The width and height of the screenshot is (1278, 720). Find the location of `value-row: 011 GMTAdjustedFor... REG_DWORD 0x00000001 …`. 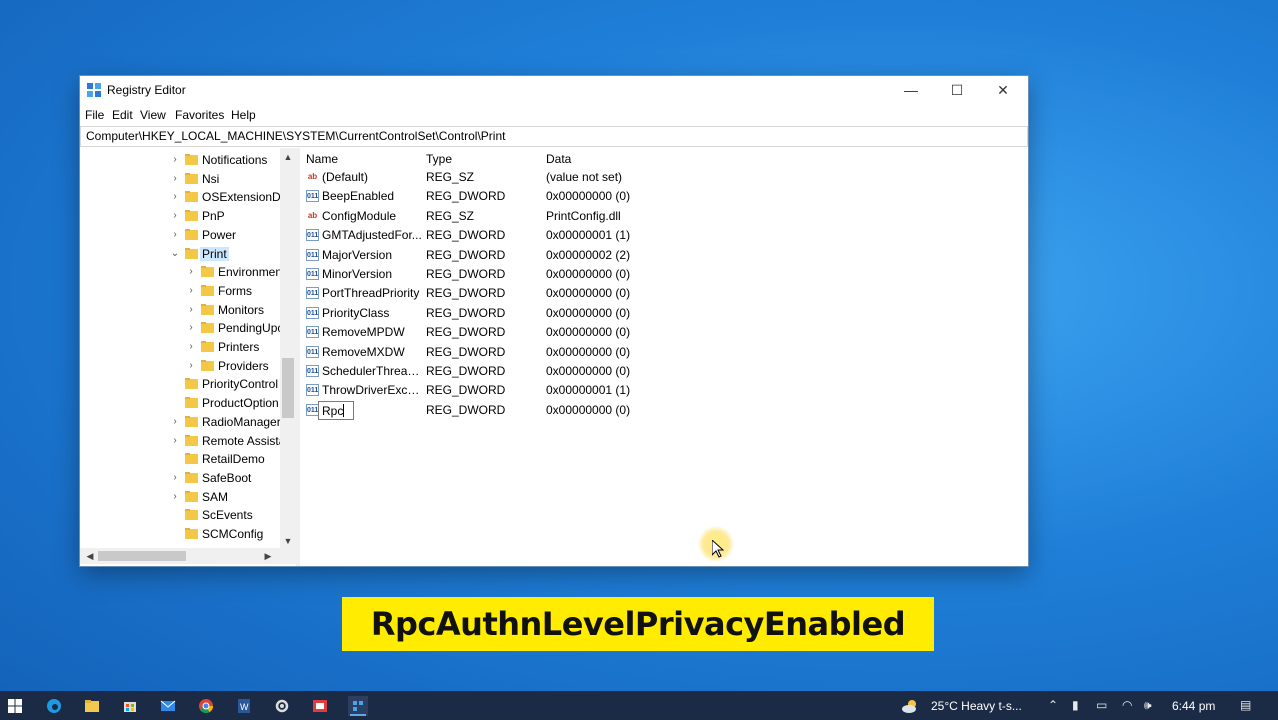

value-row: 011 GMTAdjustedFor... REG_DWORD 0x00000001 … is located at coordinates (663, 235).